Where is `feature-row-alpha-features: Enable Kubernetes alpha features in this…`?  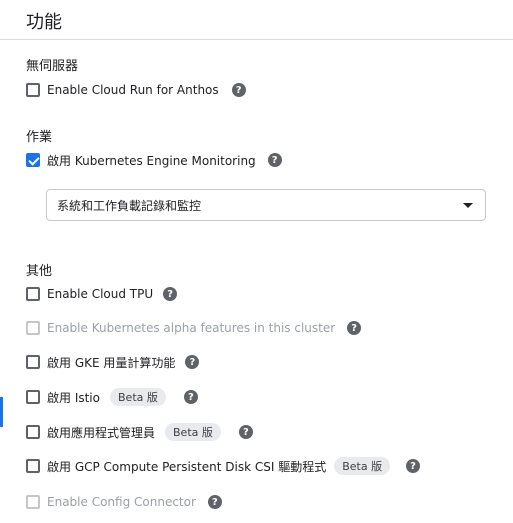
feature-row-alpha-features: Enable Kubernetes alpha features in this… is located at coordinates (194, 328).